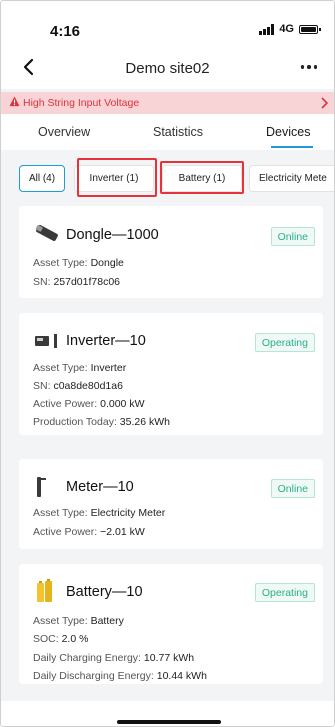 The height and width of the screenshot is (727, 335). What do you see at coordinates (60, 639) in the screenshot?
I see `soc-line: SOC: 2.0 %` at bounding box center [60, 639].